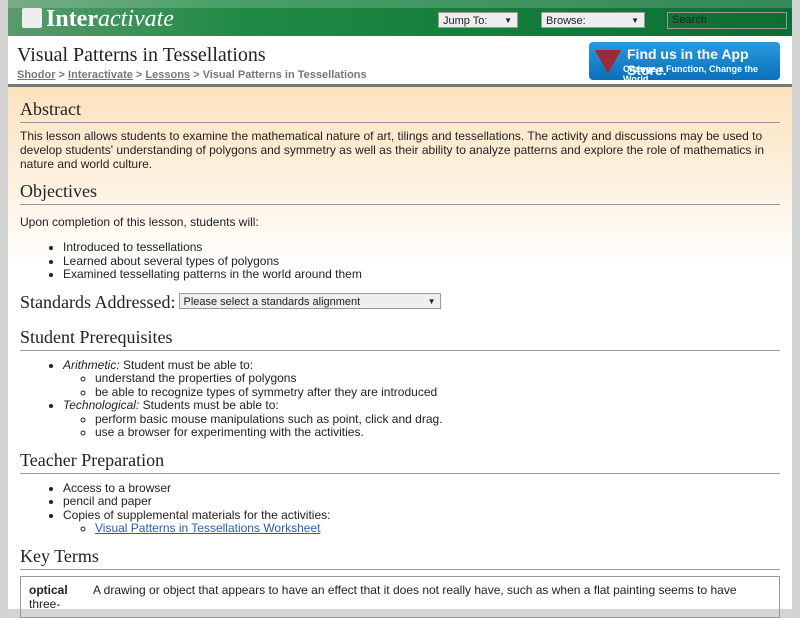 Image resolution: width=800 pixels, height=618 pixels. What do you see at coordinates (400, 111) in the screenshot?
I see `abstract-heading: Abstract` at bounding box center [400, 111].